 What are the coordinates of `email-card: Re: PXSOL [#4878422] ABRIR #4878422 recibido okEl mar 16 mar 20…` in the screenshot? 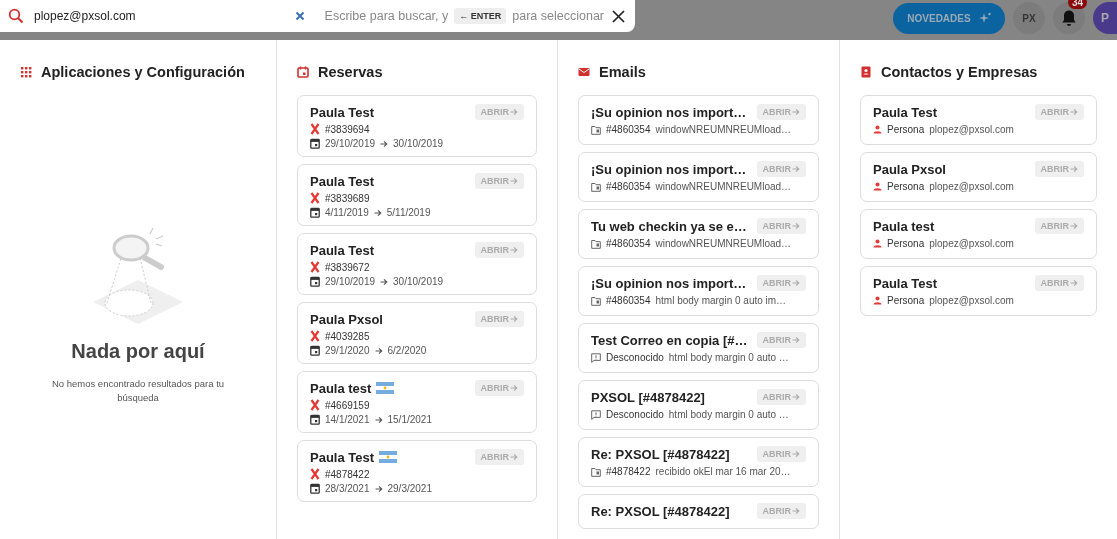 It's located at (698, 462).